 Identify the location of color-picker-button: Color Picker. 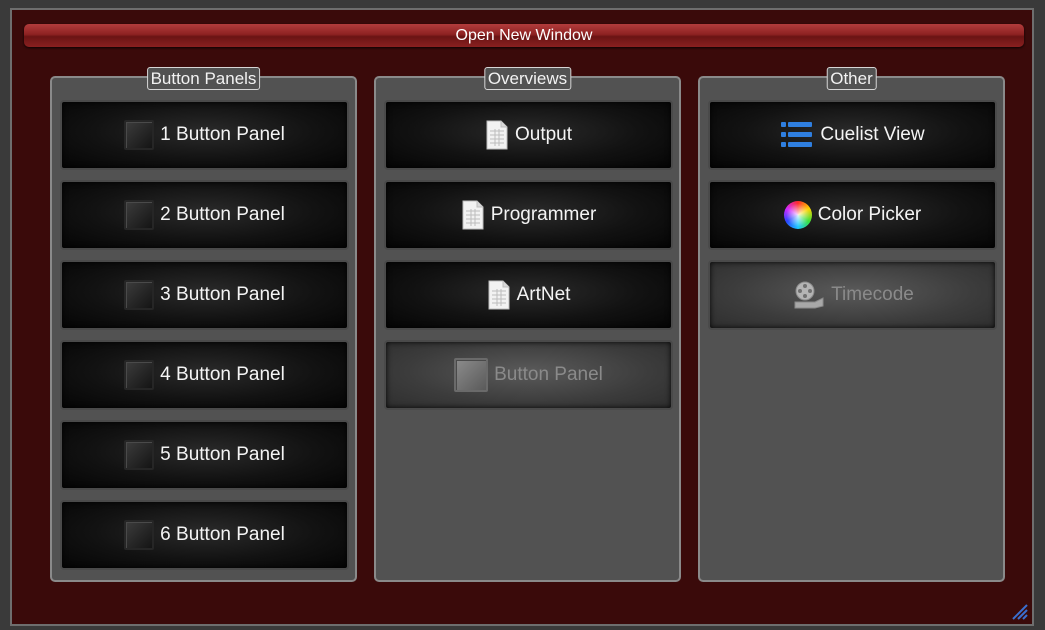
(852, 215).